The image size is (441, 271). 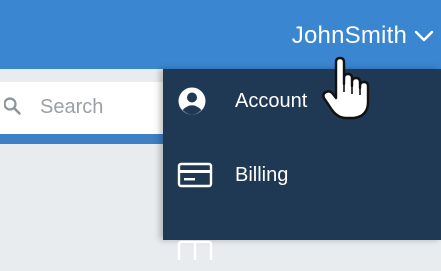 I want to click on menu-item-account: Account, so click(x=302, y=101).